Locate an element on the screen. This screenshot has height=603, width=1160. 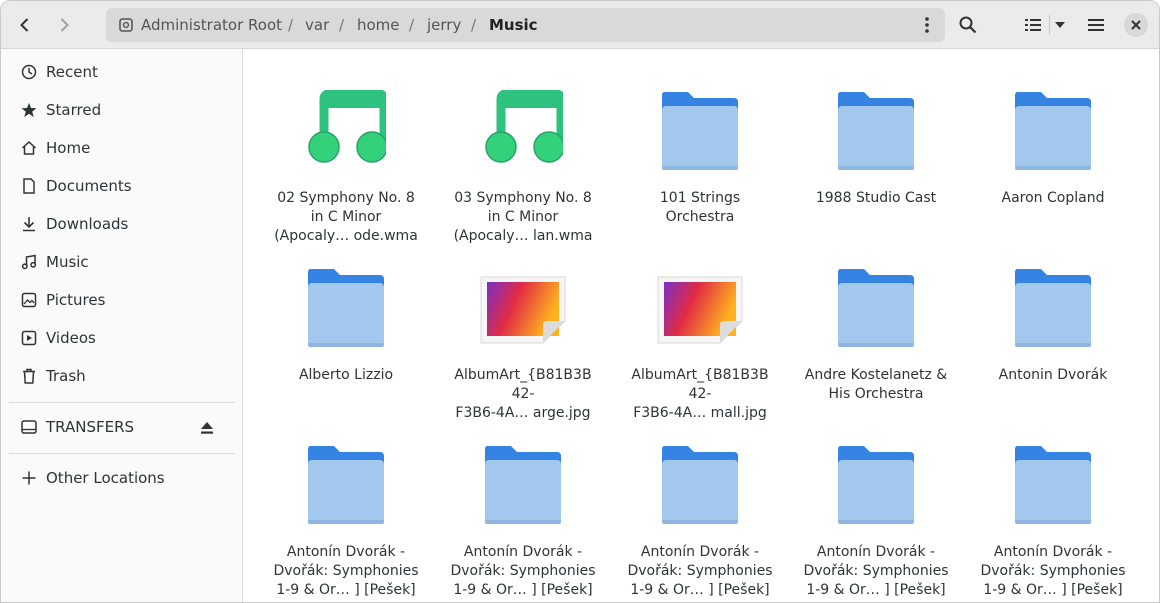
file-item: AlbumArt_{B81B3B 42- F3B6-4A… arge.jpg is located at coordinates (523, 330).